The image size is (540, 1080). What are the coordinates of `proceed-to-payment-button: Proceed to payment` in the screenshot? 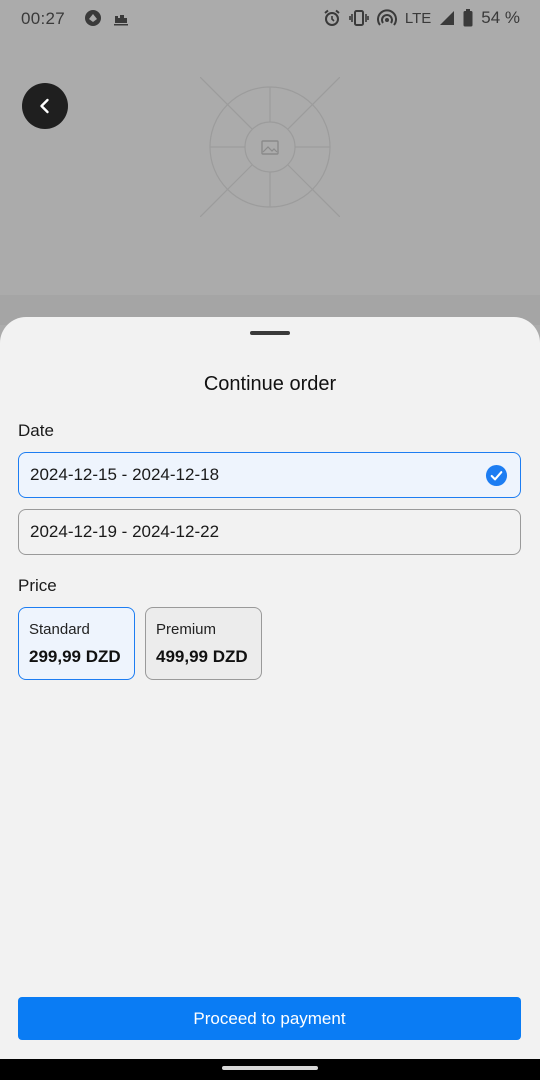 It's located at (269, 1018).